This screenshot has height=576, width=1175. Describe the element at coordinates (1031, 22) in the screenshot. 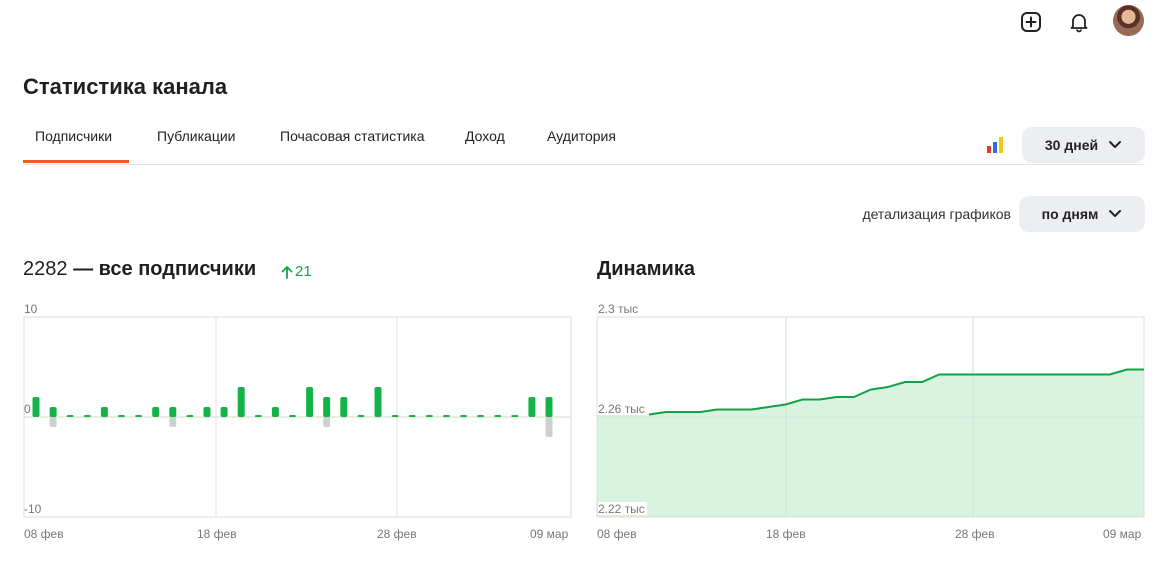

I see `add-icon` at that location.